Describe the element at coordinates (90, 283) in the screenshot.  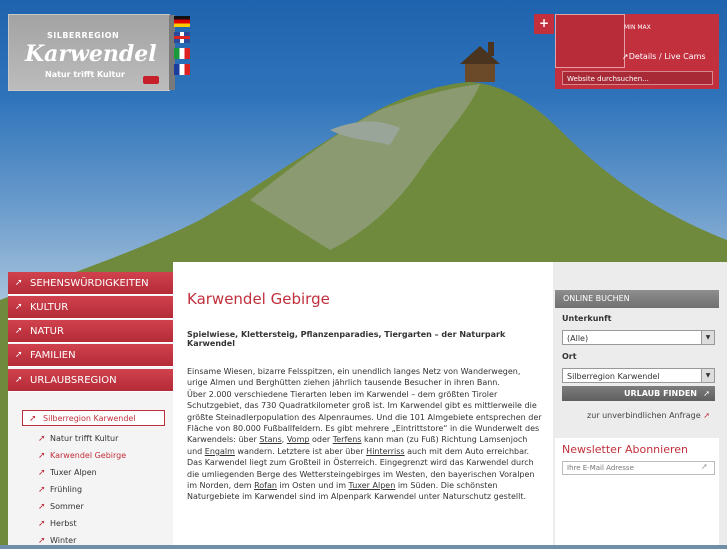
I see `nav-item-sehenswuerdigkeiten: ➚ SEHENSWÜRDIGKEITEN` at that location.